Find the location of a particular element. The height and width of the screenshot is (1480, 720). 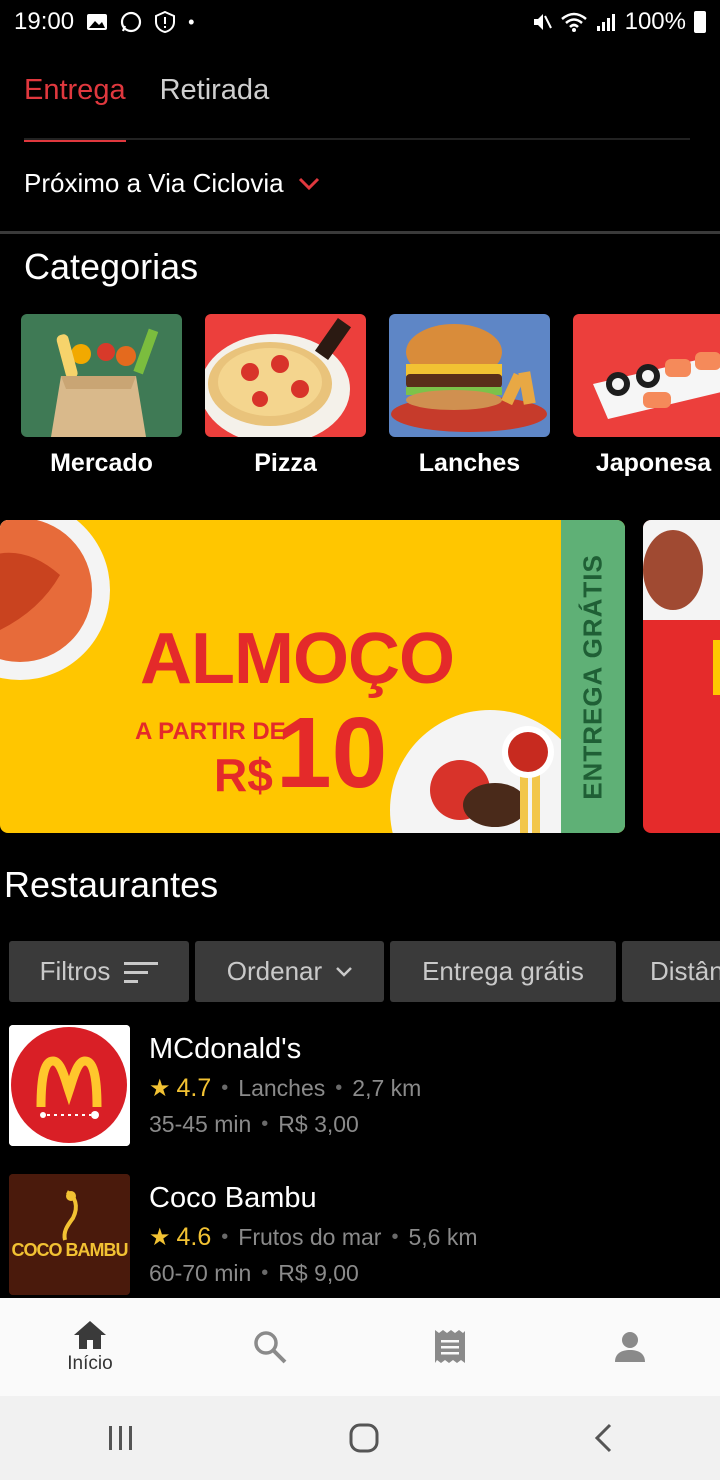

system-navigation-bar is located at coordinates (360, 1438).